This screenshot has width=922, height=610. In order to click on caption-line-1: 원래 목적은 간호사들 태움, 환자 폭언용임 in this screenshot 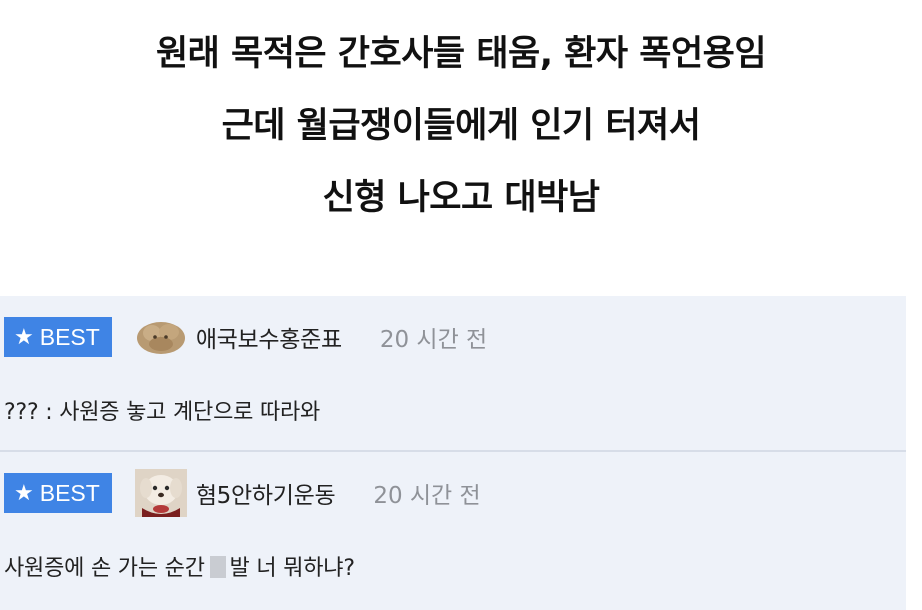, I will do `click(461, 54)`.